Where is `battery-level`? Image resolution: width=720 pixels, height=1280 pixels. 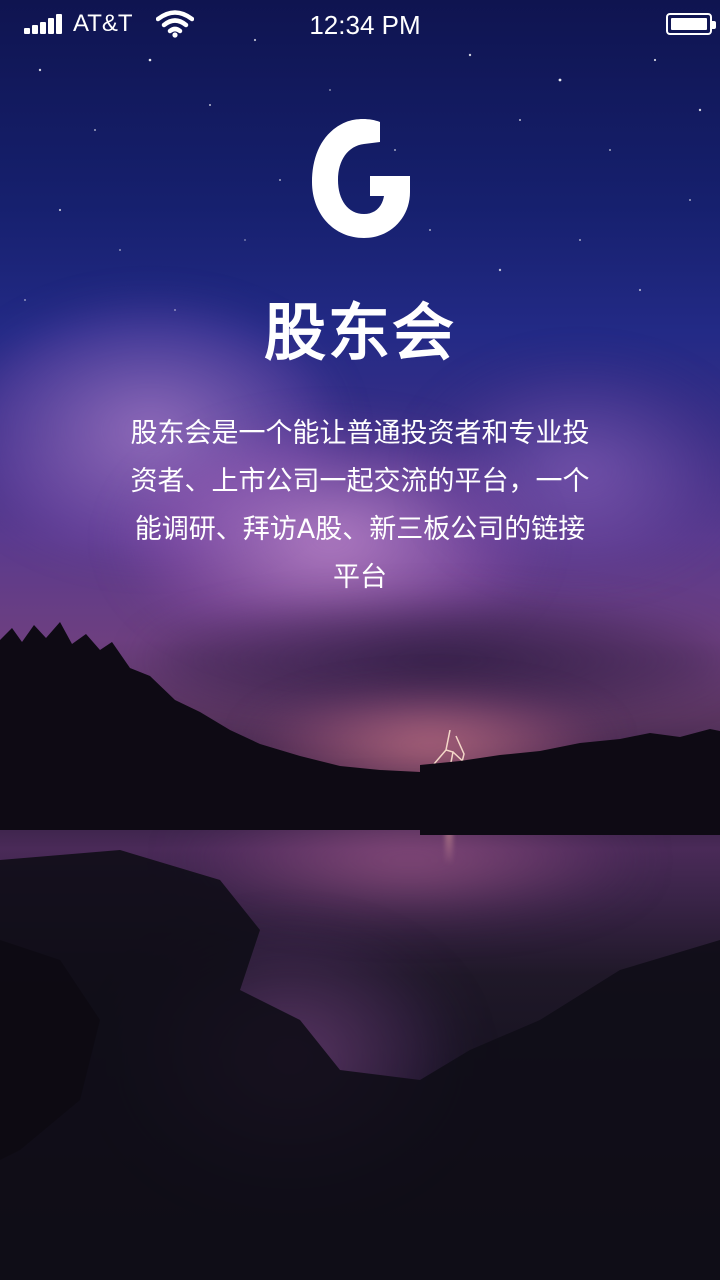 battery-level is located at coordinates (689, 24).